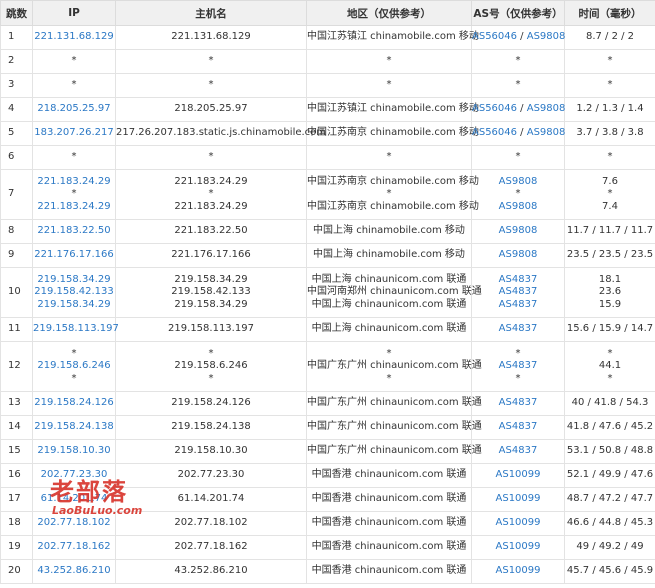 This screenshot has width=655, height=588. What do you see at coordinates (211, 231) in the screenshot?
I see `hostname-cell: 221.183.22.50` at bounding box center [211, 231].